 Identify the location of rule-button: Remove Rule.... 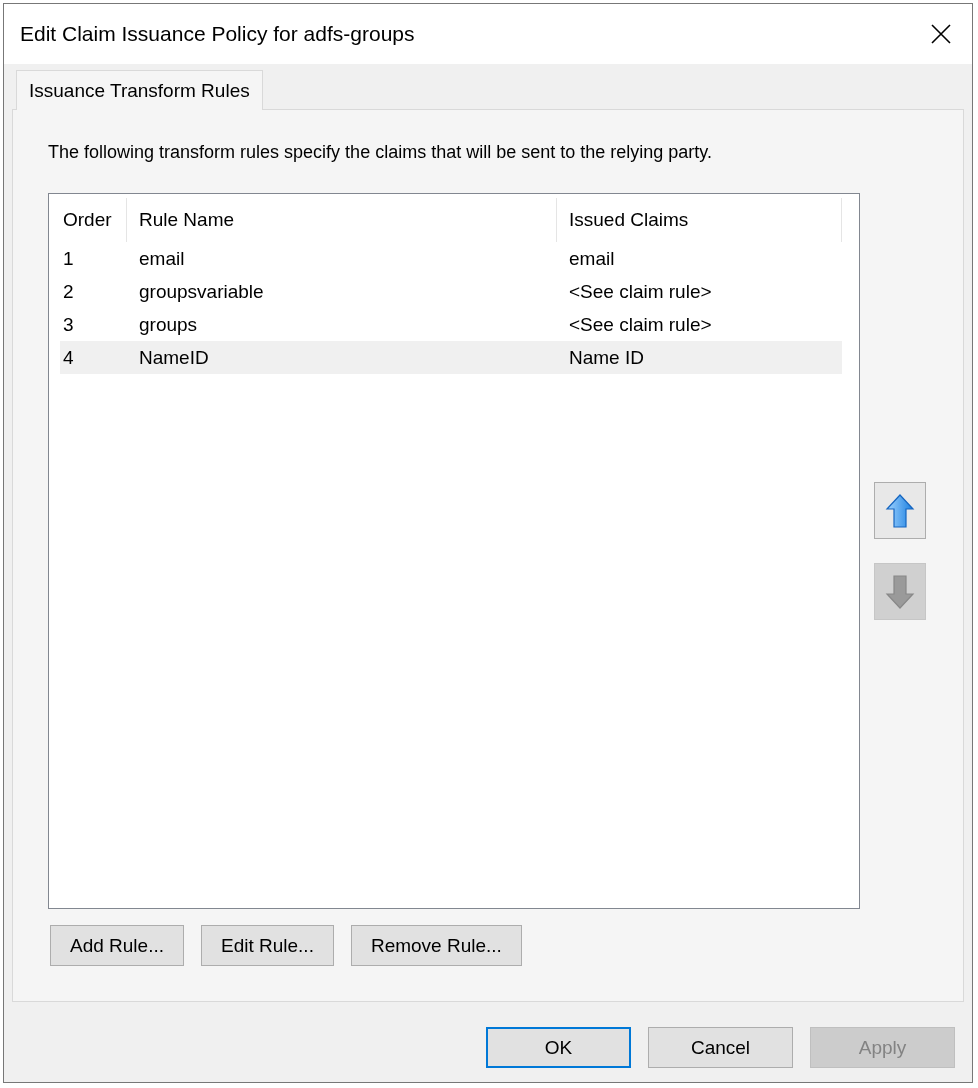
(436, 945).